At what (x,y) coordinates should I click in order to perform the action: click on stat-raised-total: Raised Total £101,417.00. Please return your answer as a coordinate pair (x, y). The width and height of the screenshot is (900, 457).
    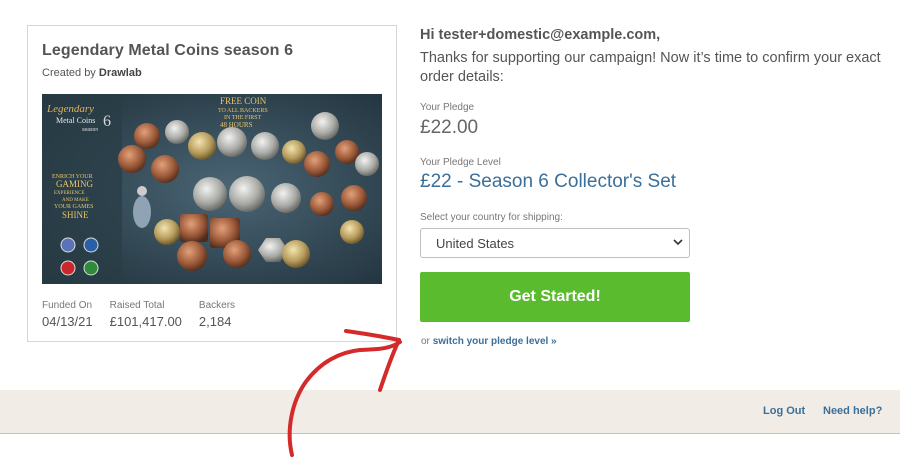
    Looking at the image, I should click on (146, 314).